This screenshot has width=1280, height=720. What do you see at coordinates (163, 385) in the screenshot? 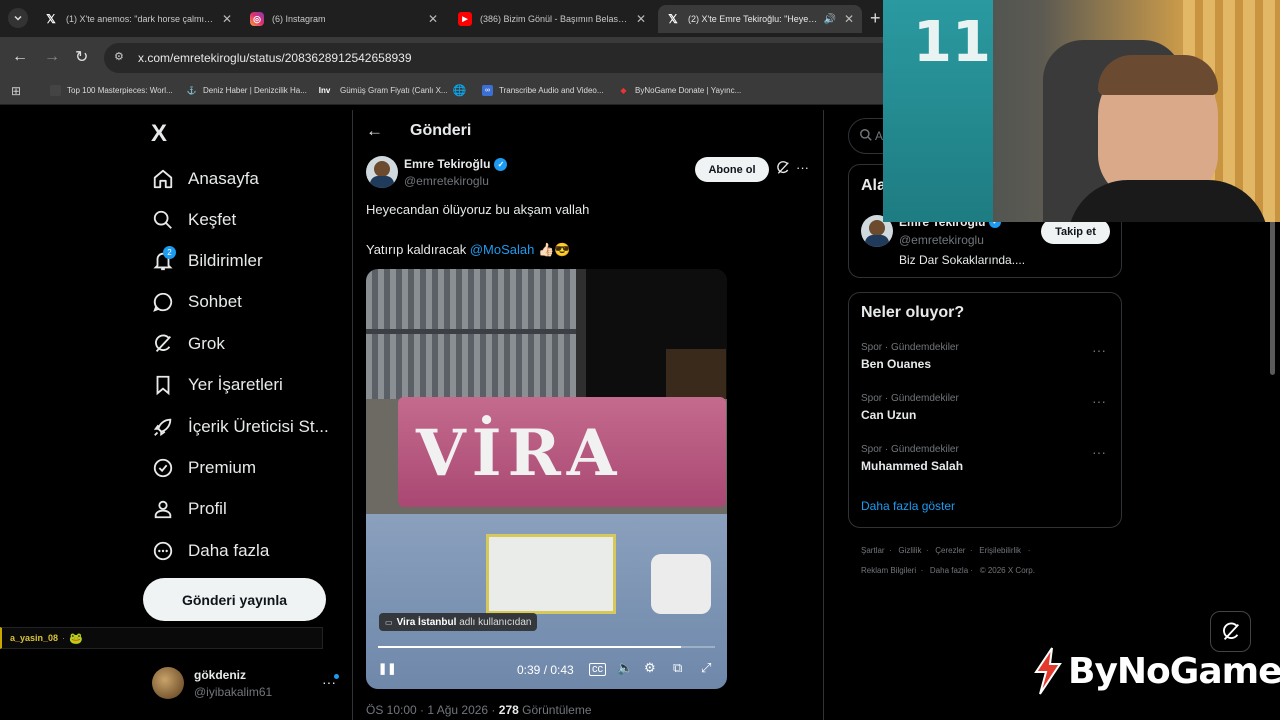
I see `bookmark-icon` at bounding box center [163, 385].